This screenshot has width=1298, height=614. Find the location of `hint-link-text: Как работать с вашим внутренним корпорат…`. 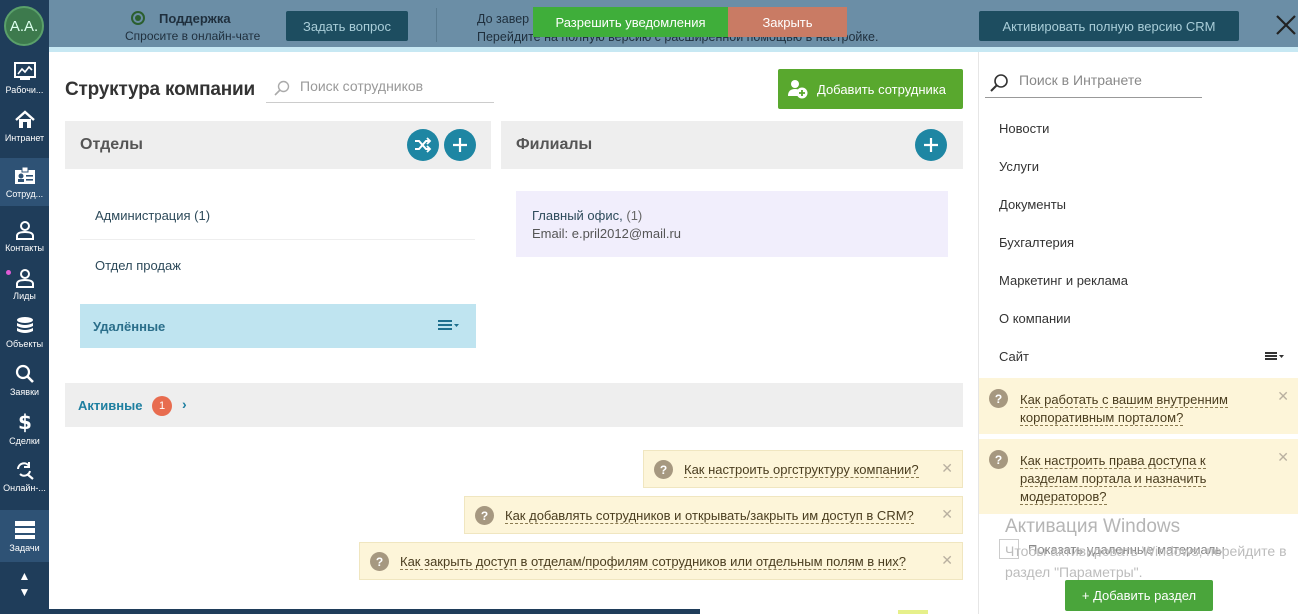

hint-link-text: Как работать с вашим внутренним корпорат… is located at coordinates (1124, 409).